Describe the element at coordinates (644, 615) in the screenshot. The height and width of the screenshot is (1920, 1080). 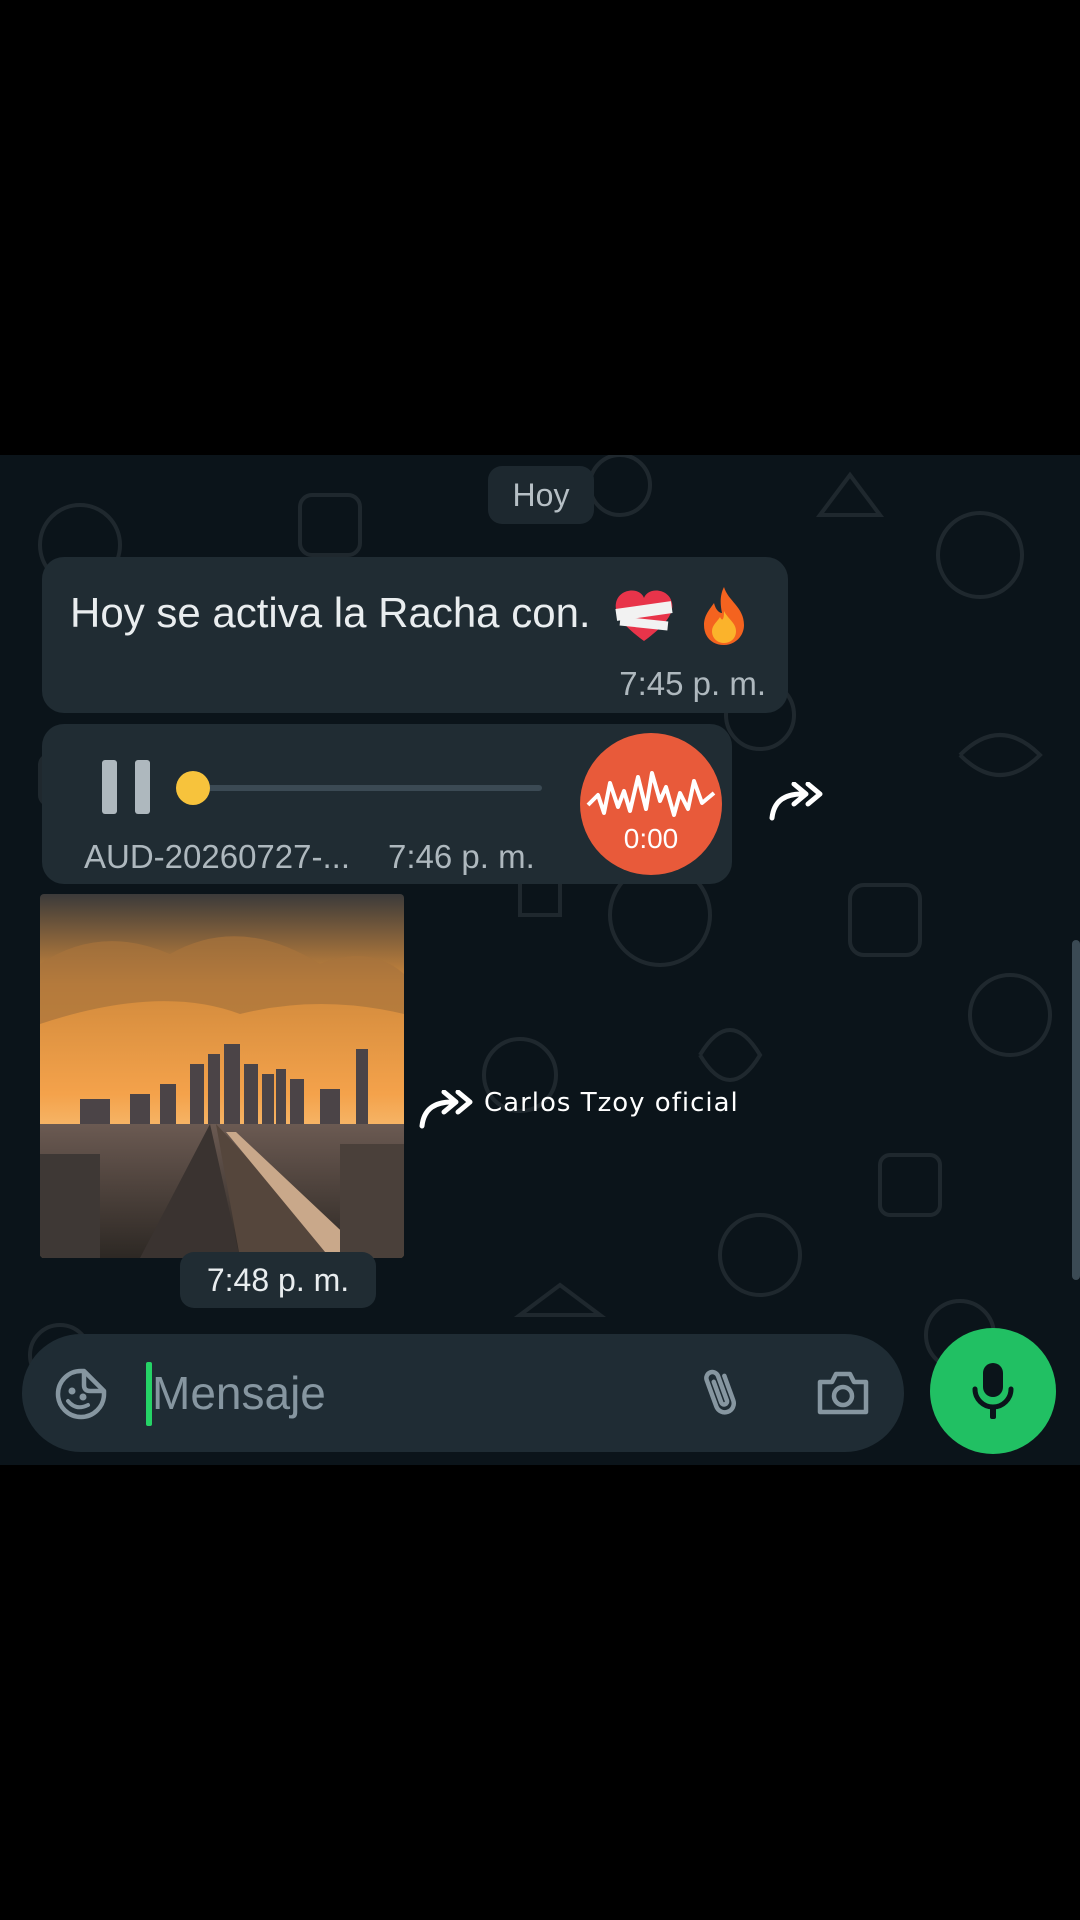
I see `mending-heart-emoji-icon` at that location.